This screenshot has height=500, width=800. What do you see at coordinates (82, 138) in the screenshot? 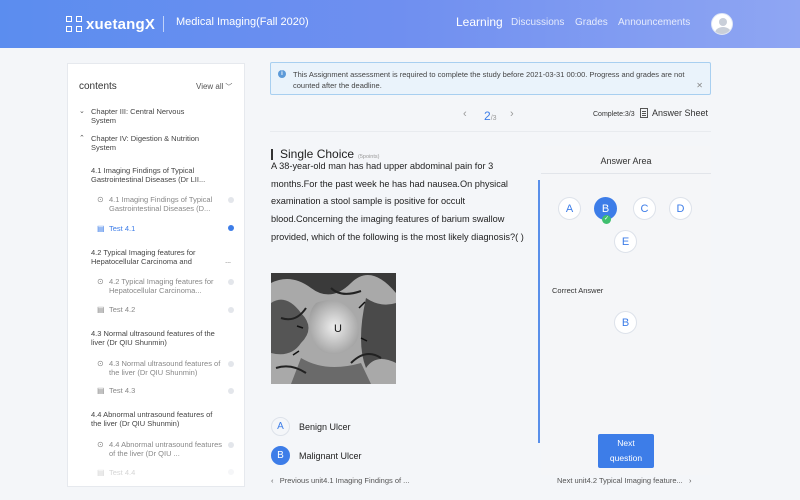
I see `chevron-up-icon: ⌃` at bounding box center [82, 138].